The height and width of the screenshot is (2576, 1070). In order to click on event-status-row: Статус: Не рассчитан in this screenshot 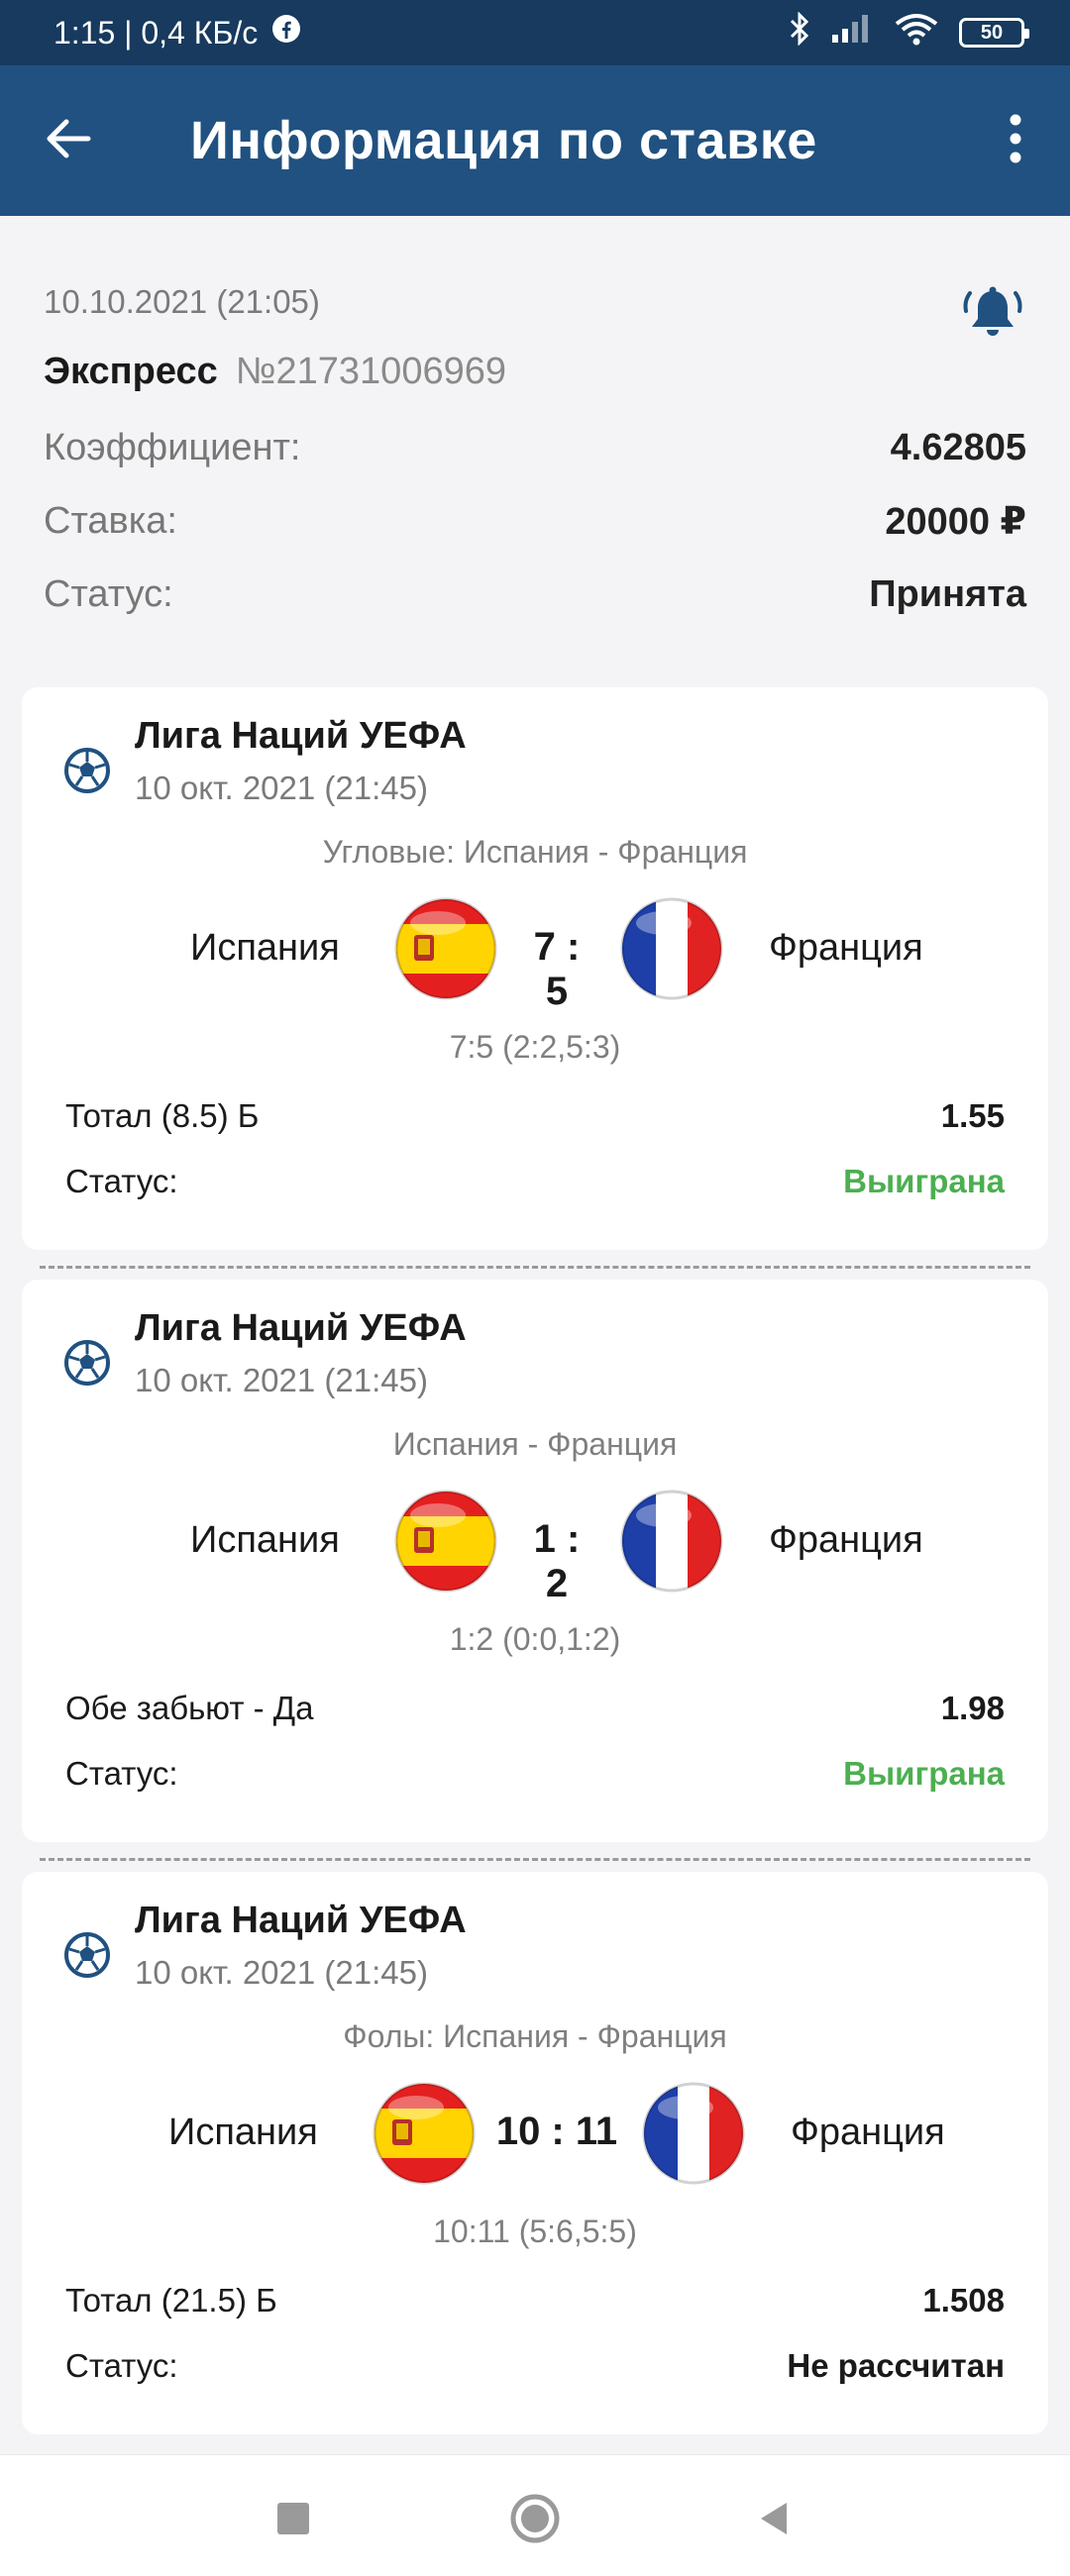, I will do `click(535, 2366)`.